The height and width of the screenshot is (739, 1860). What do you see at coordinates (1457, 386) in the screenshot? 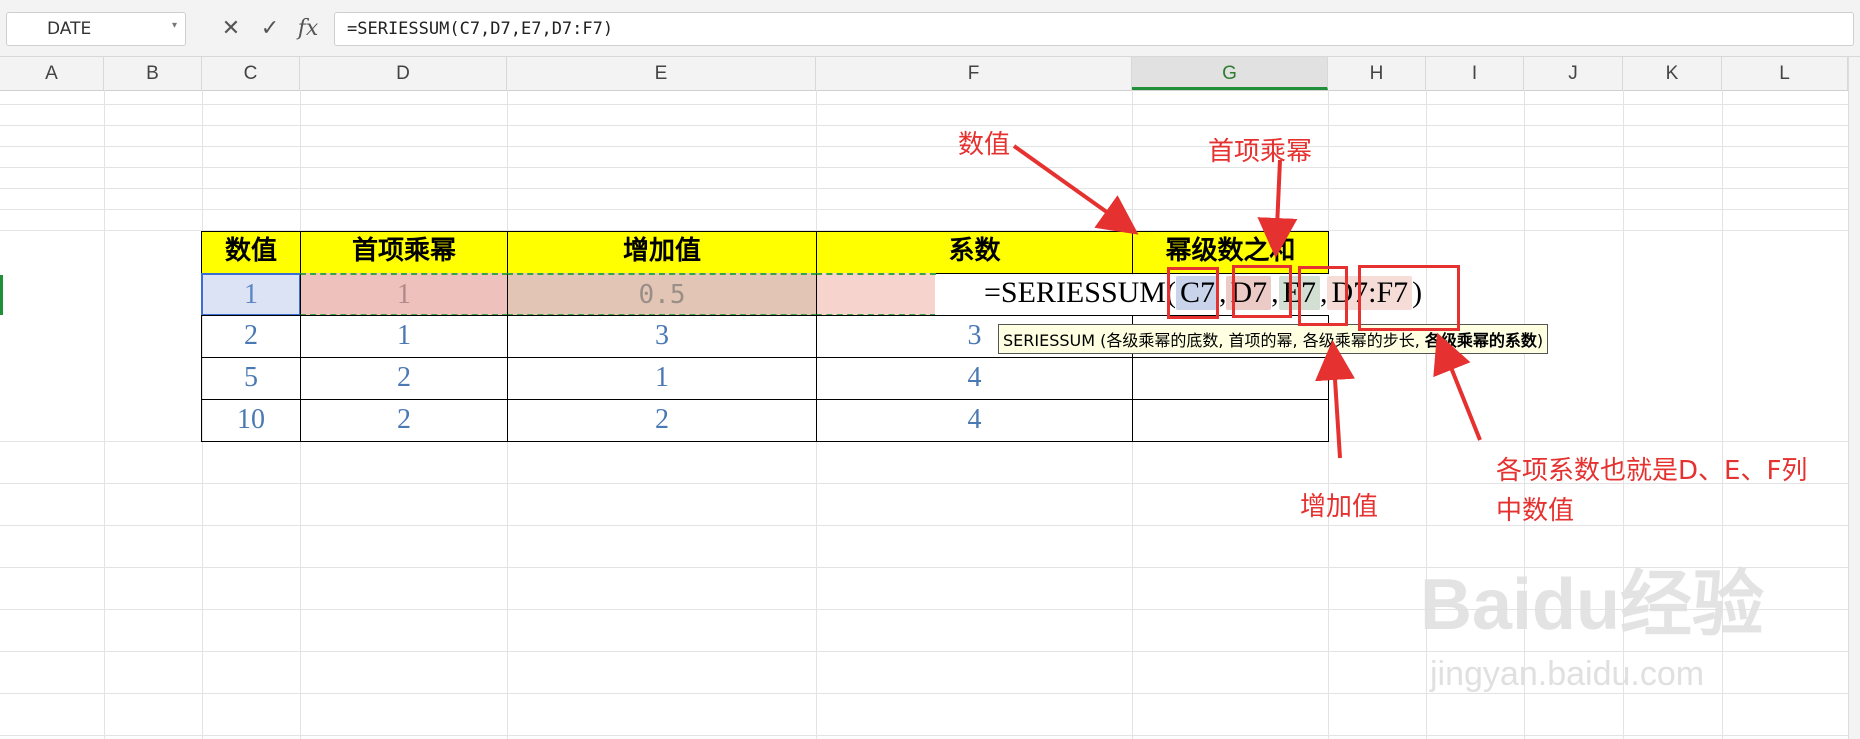
I see `arrow-coefficients` at bounding box center [1457, 386].